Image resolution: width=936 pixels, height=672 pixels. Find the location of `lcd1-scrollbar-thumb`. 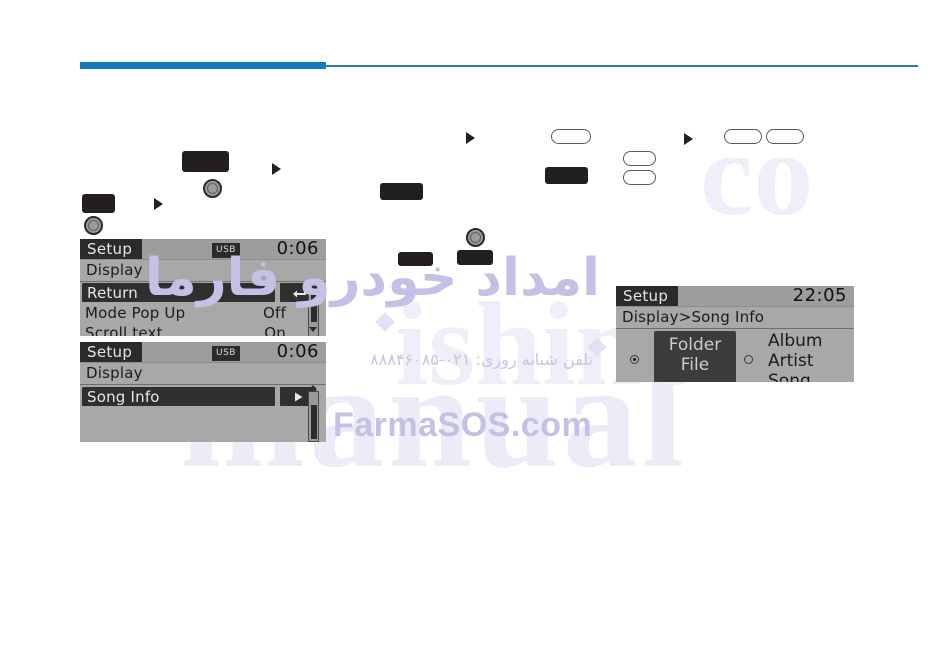

lcd1-scrollbar-thumb is located at coordinates (313, 304).